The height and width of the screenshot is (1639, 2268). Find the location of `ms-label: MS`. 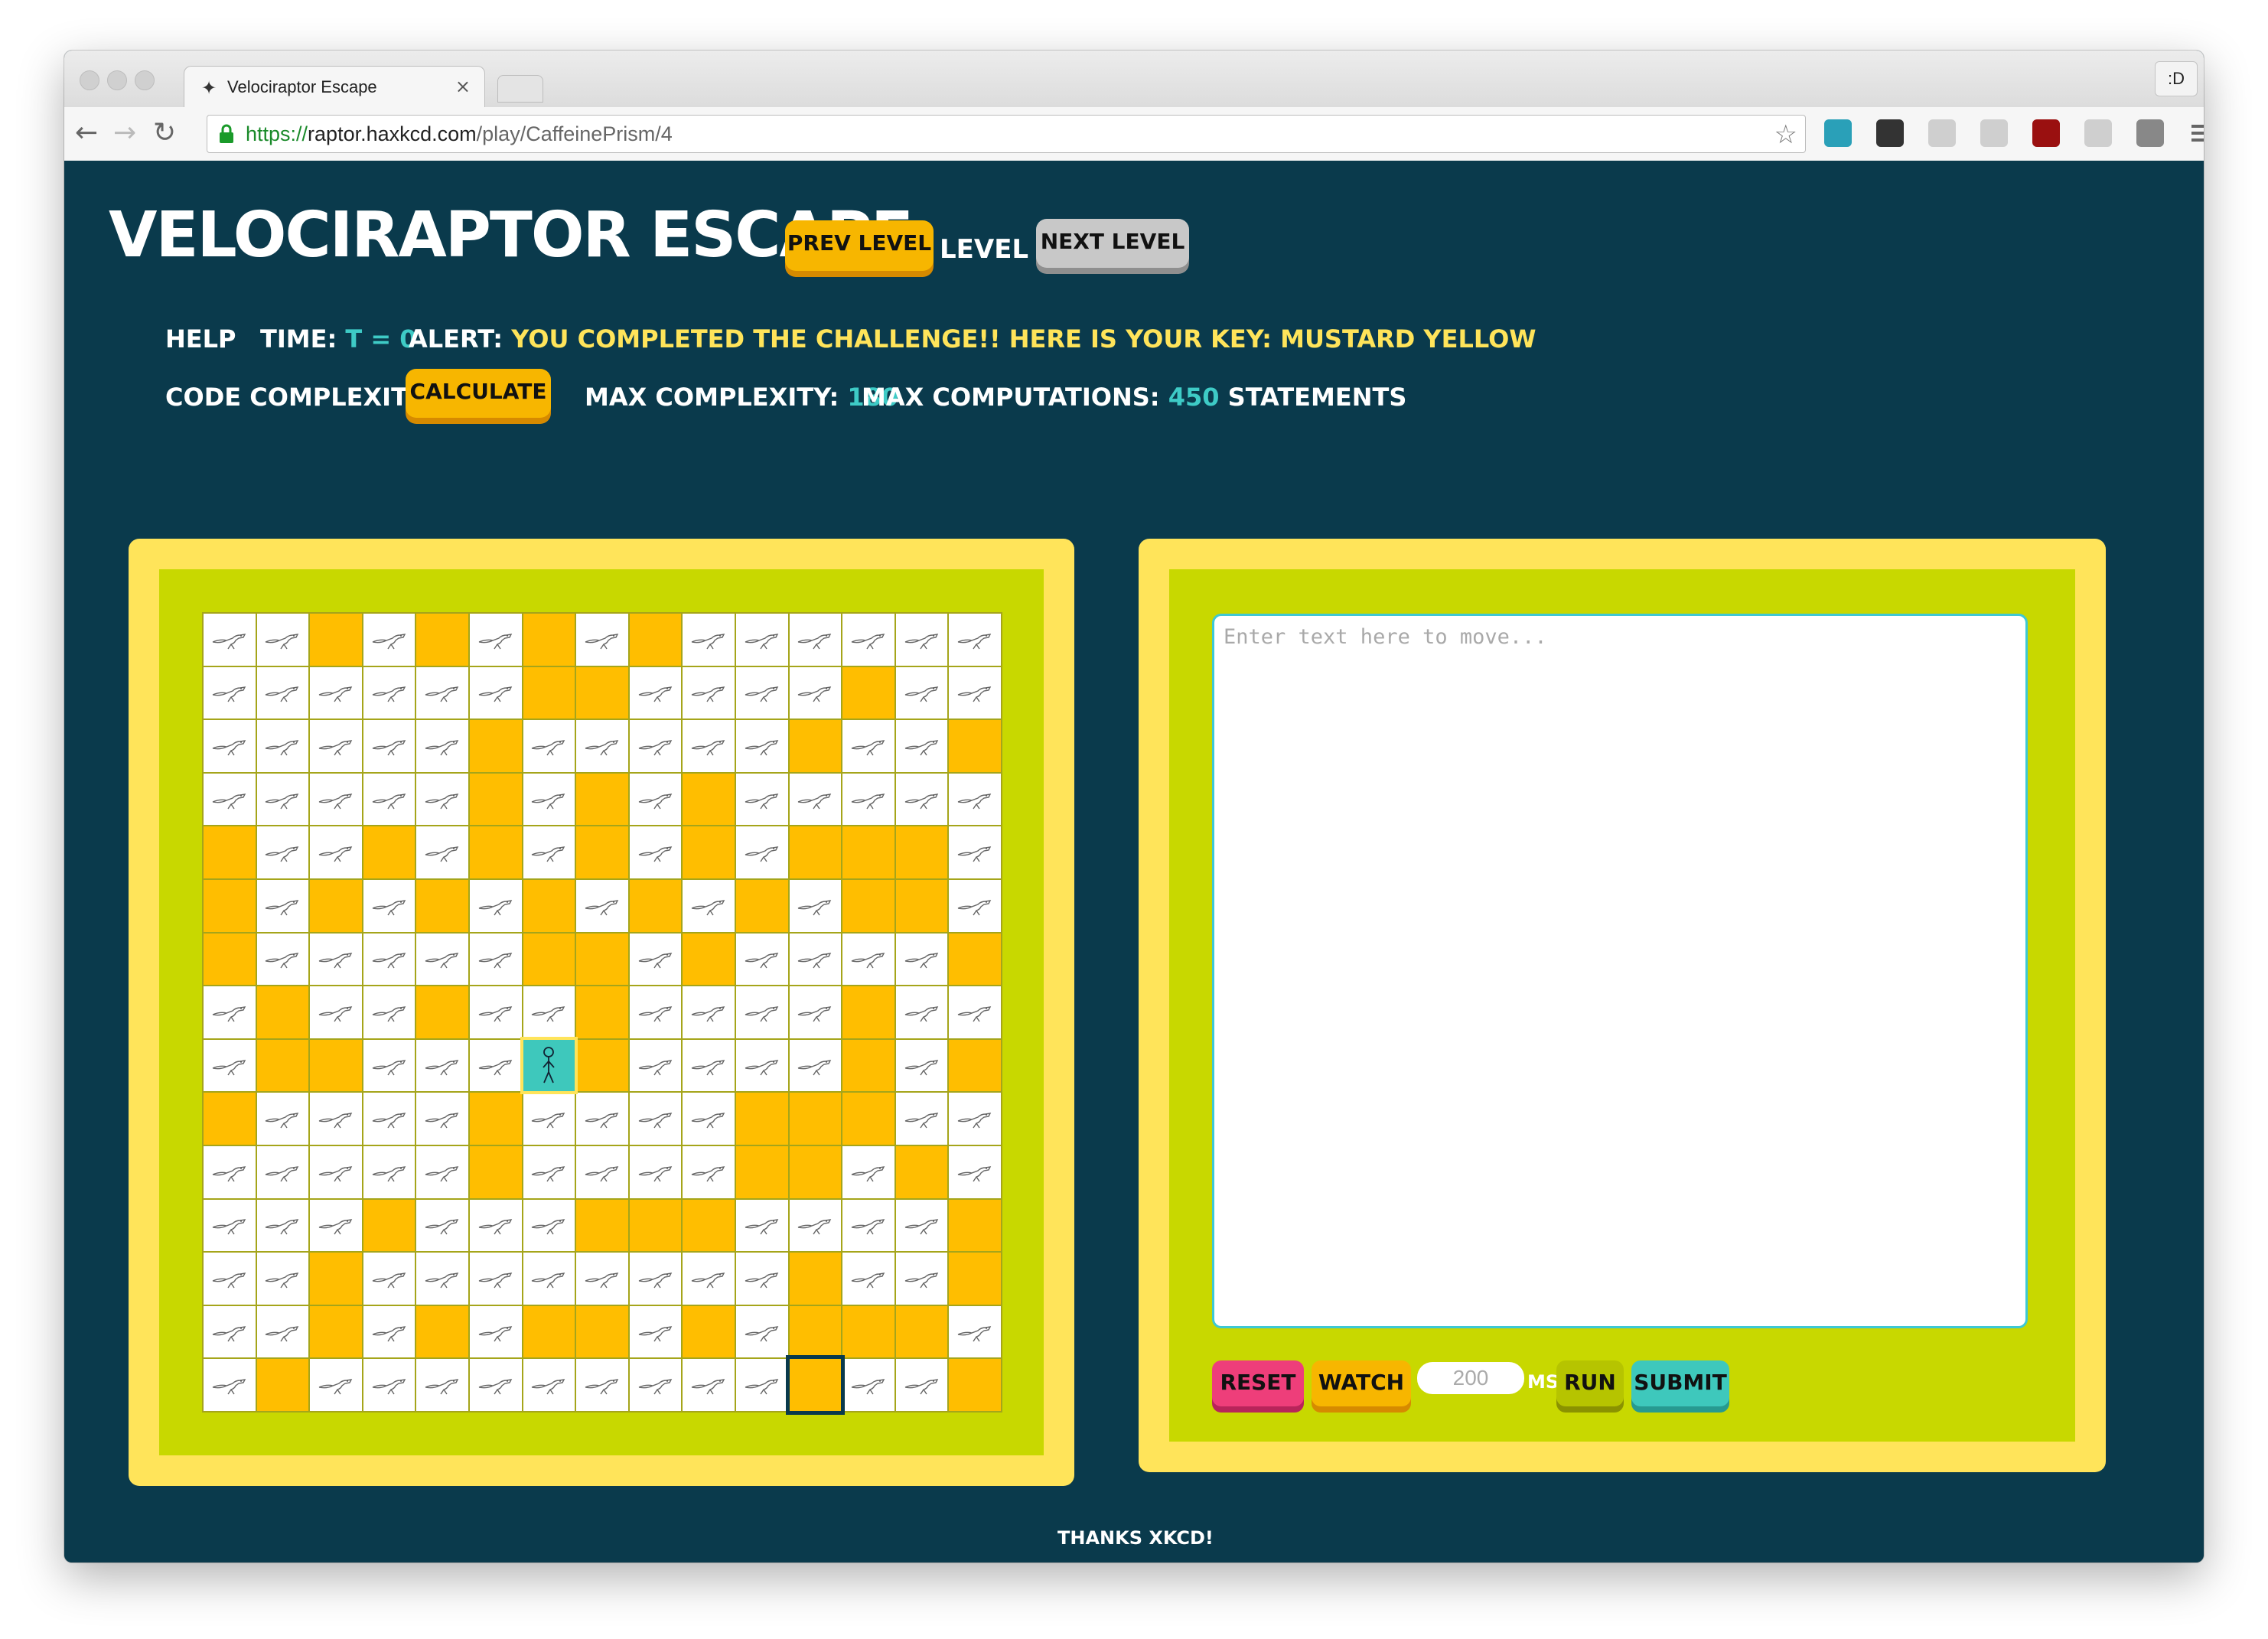

ms-label: MS is located at coordinates (1543, 1382).